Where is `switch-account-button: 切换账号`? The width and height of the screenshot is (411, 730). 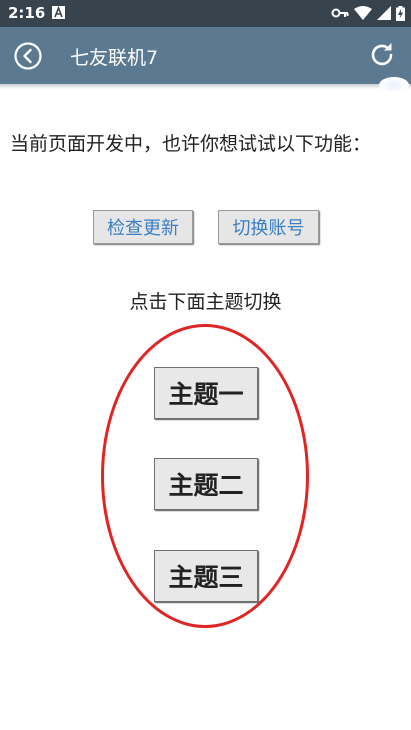 switch-account-button: 切换账号 is located at coordinates (268, 227).